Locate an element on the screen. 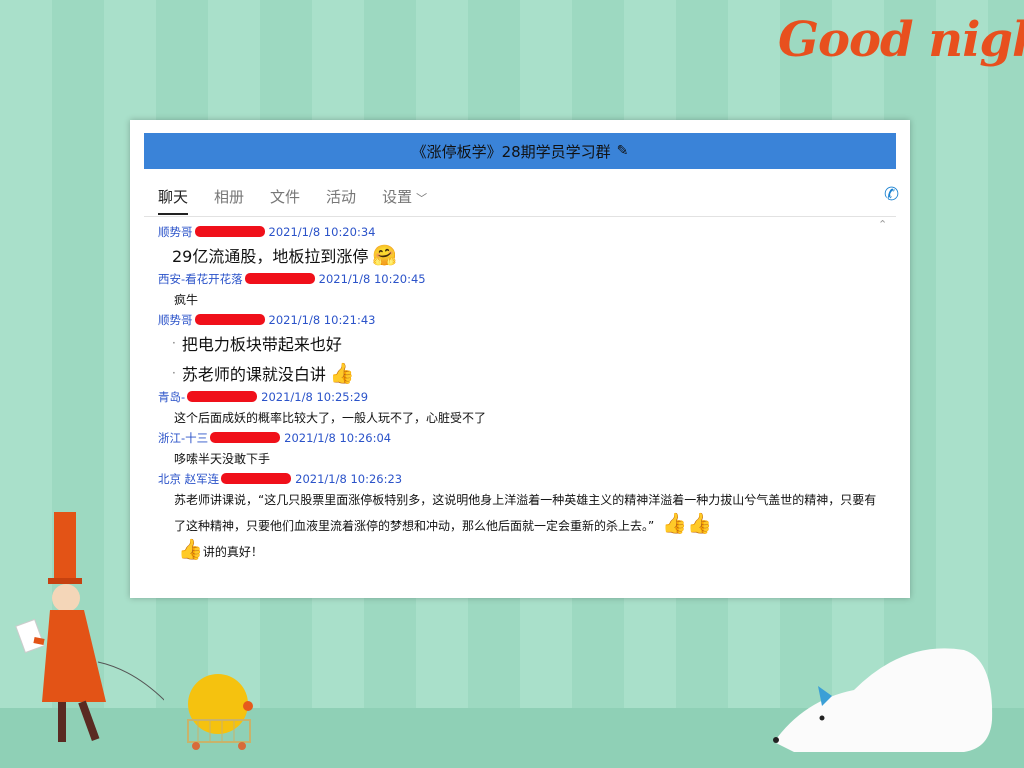 The width and height of the screenshot is (1024, 768). message-header: 西安-看花开花落 2021/1/8 10:20:45 is located at coordinates (523, 278).